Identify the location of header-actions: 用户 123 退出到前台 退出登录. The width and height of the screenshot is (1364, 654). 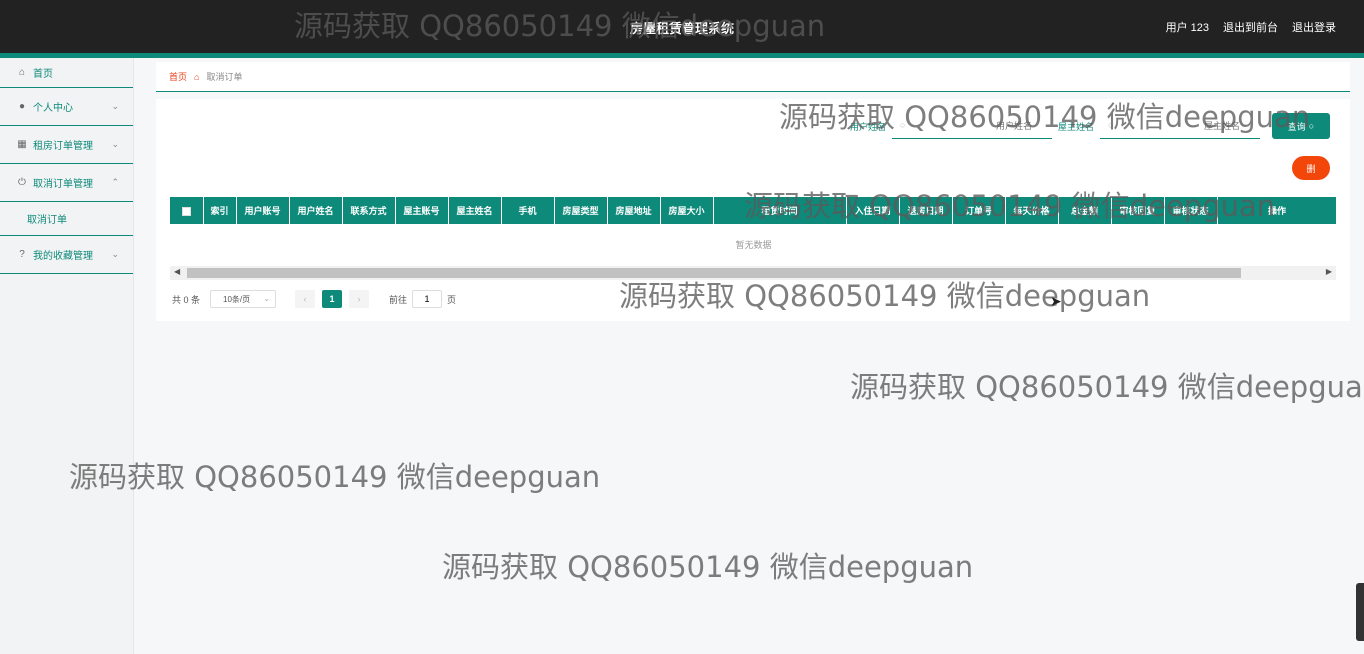
(1251, 27).